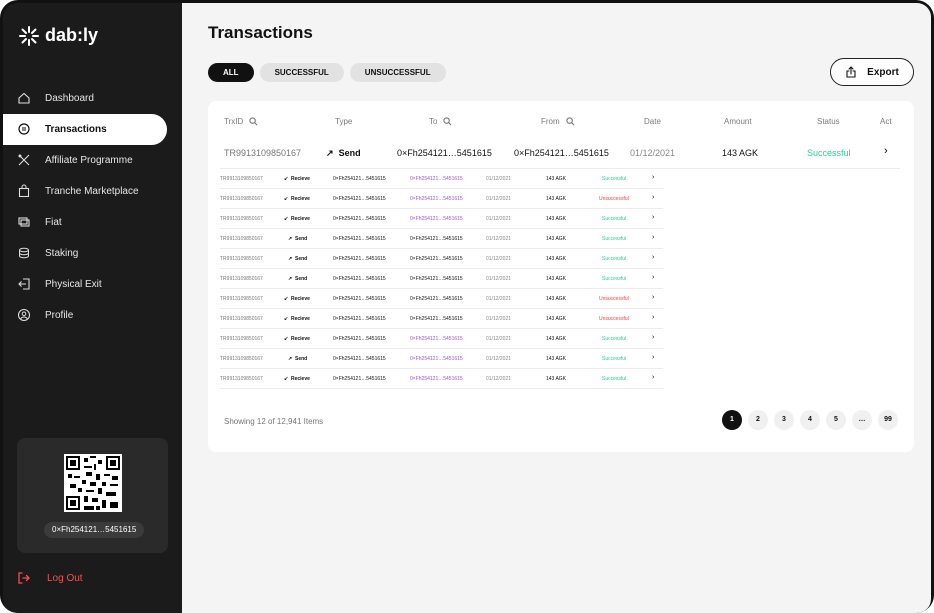 The height and width of the screenshot is (613, 934). Describe the element at coordinates (558, 121) in the screenshot. I see `col-from: From` at that location.